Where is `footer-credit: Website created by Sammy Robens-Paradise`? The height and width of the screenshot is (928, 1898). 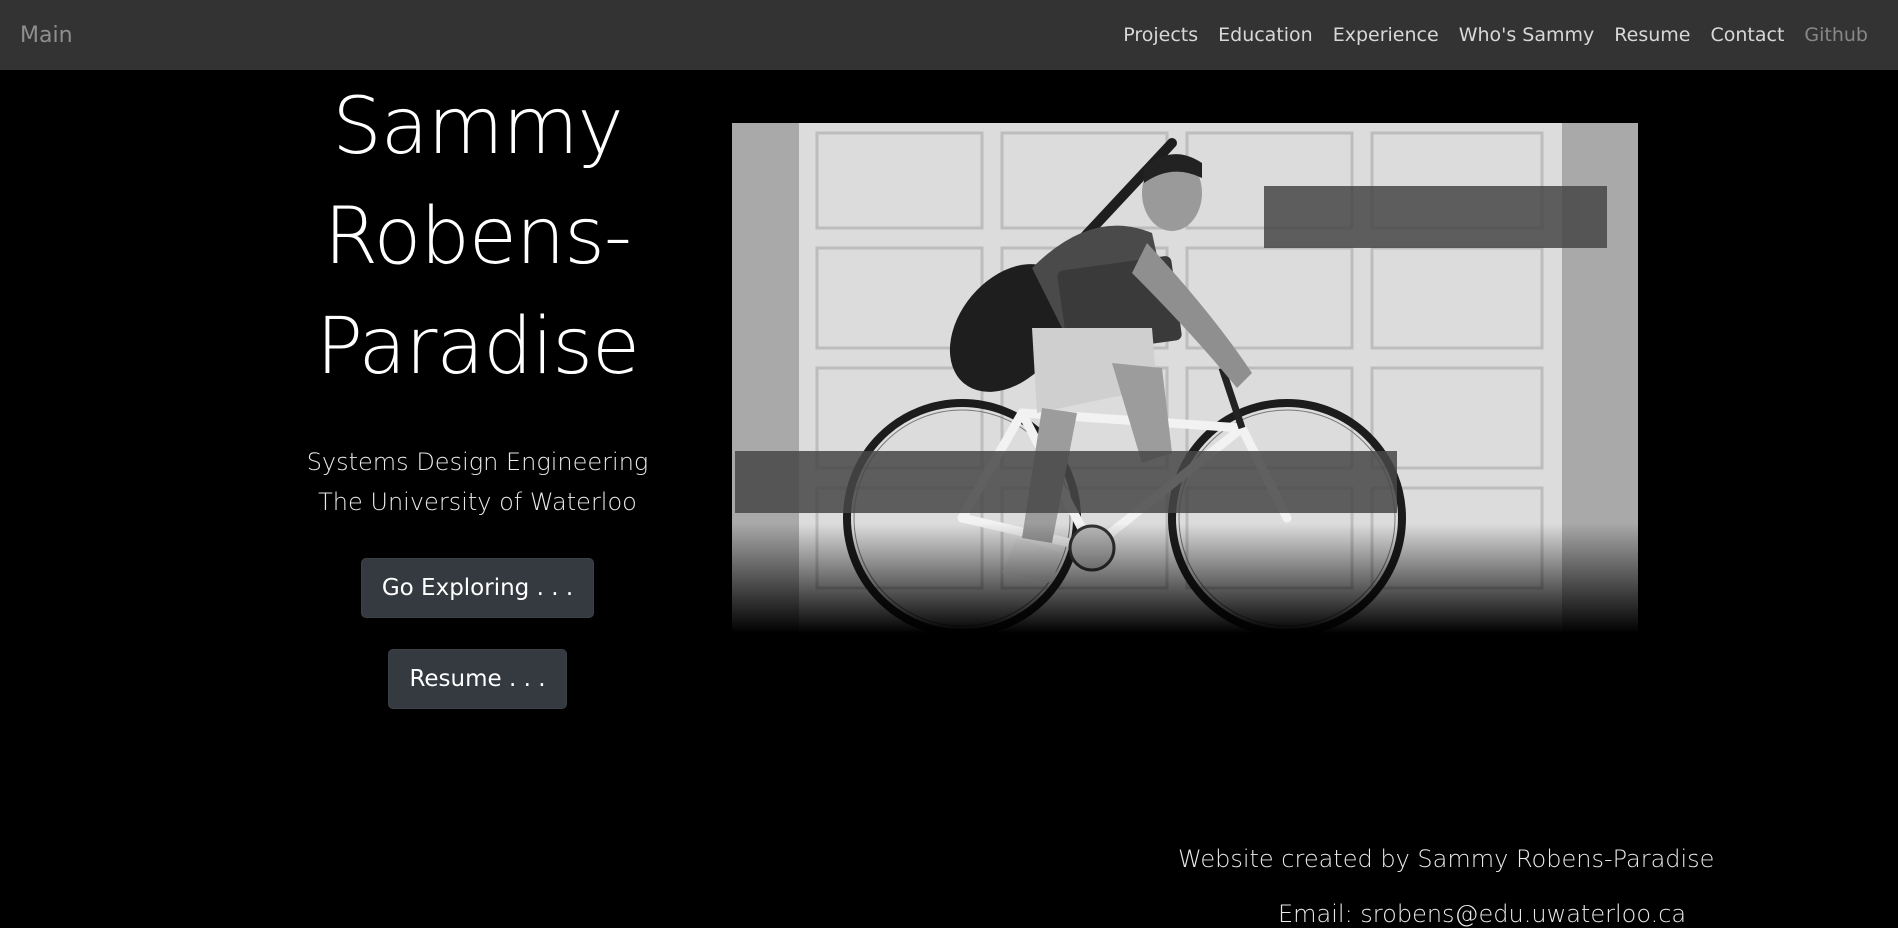
footer-credit: Website created by Sammy Robens-Paradise is located at coordinates (1446, 859).